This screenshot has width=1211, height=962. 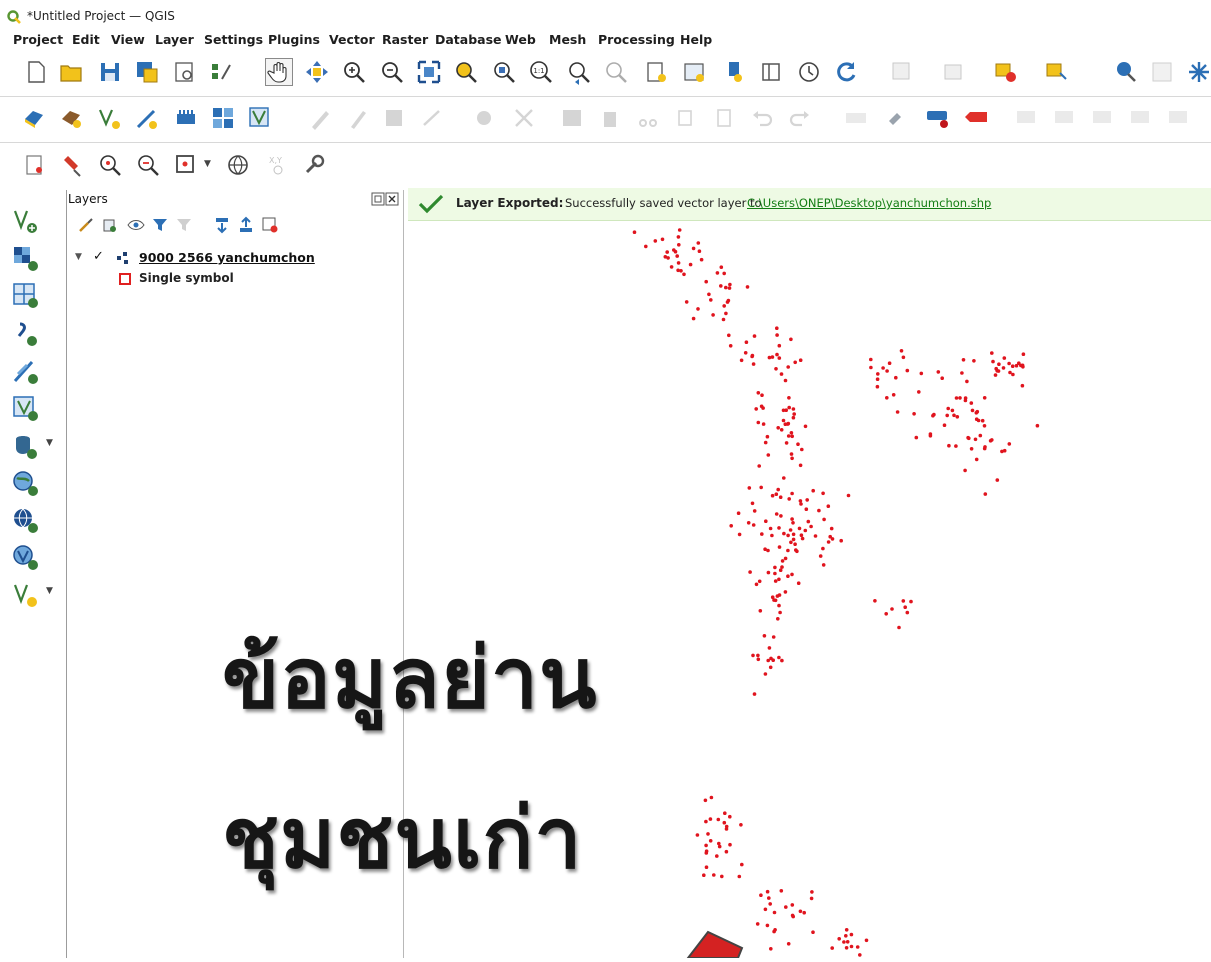 I want to click on add-vector-tile-icon, so click(x=25, y=594).